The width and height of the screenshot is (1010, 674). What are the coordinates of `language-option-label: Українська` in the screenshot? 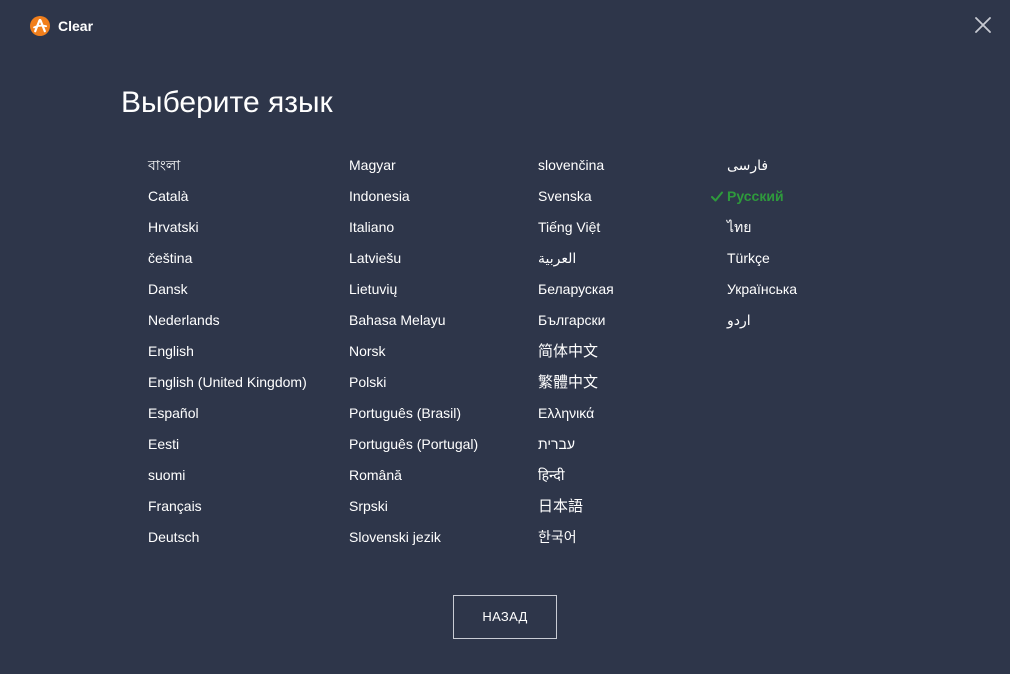 It's located at (762, 289).